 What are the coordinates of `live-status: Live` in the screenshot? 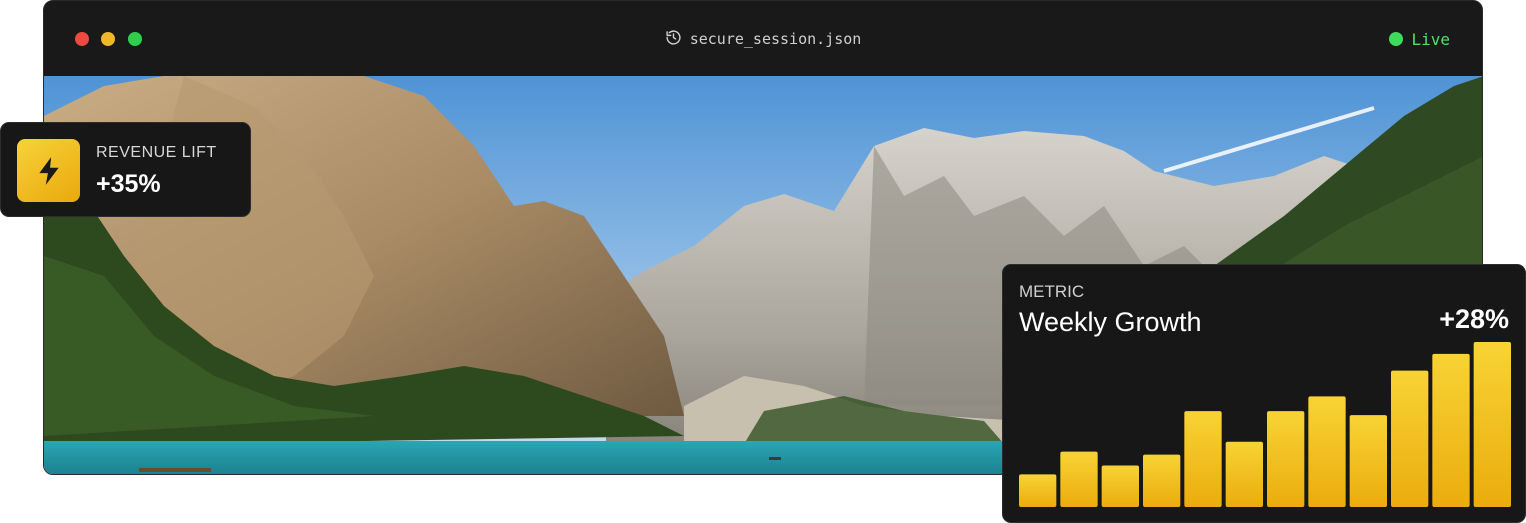 It's located at (1419, 39).